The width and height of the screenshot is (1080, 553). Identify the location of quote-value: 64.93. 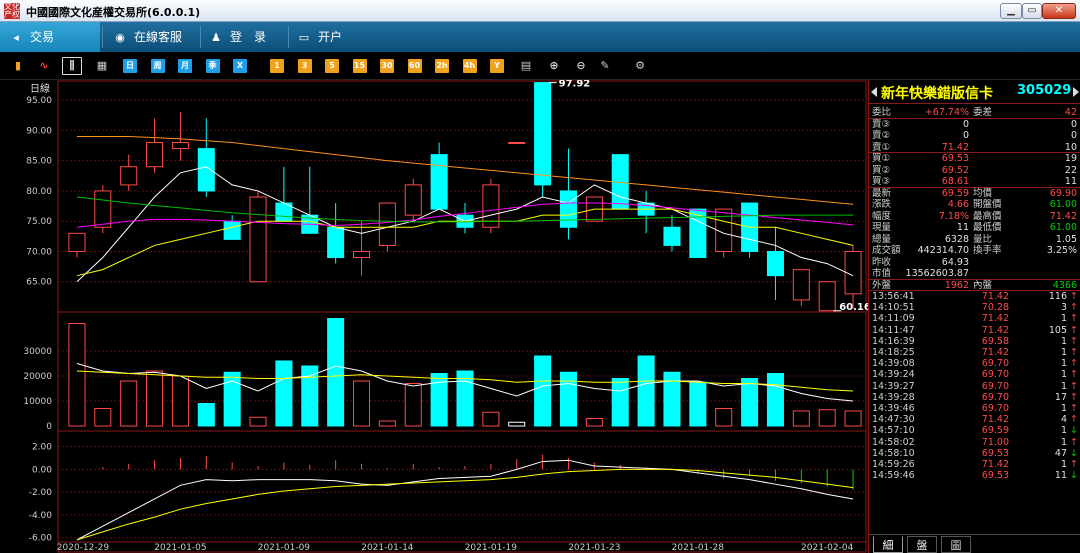
(955, 262).